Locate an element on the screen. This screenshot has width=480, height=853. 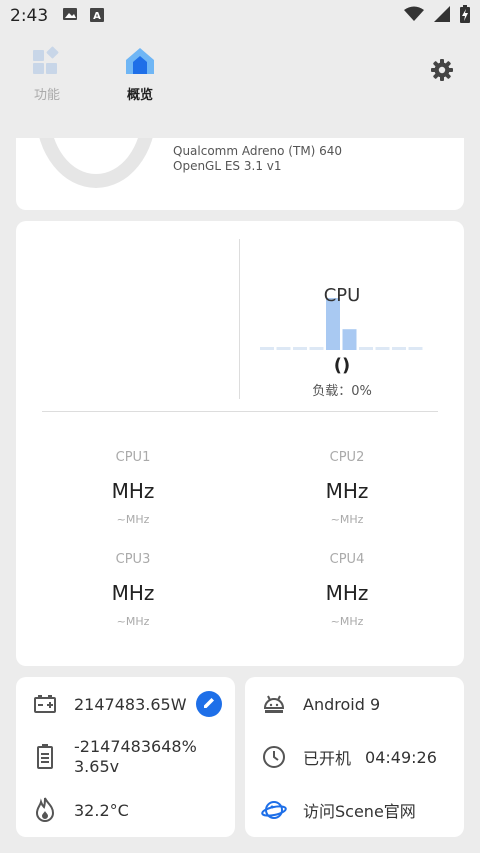
battery-temp-row: 32.2°C is located at coordinates (80, 810).